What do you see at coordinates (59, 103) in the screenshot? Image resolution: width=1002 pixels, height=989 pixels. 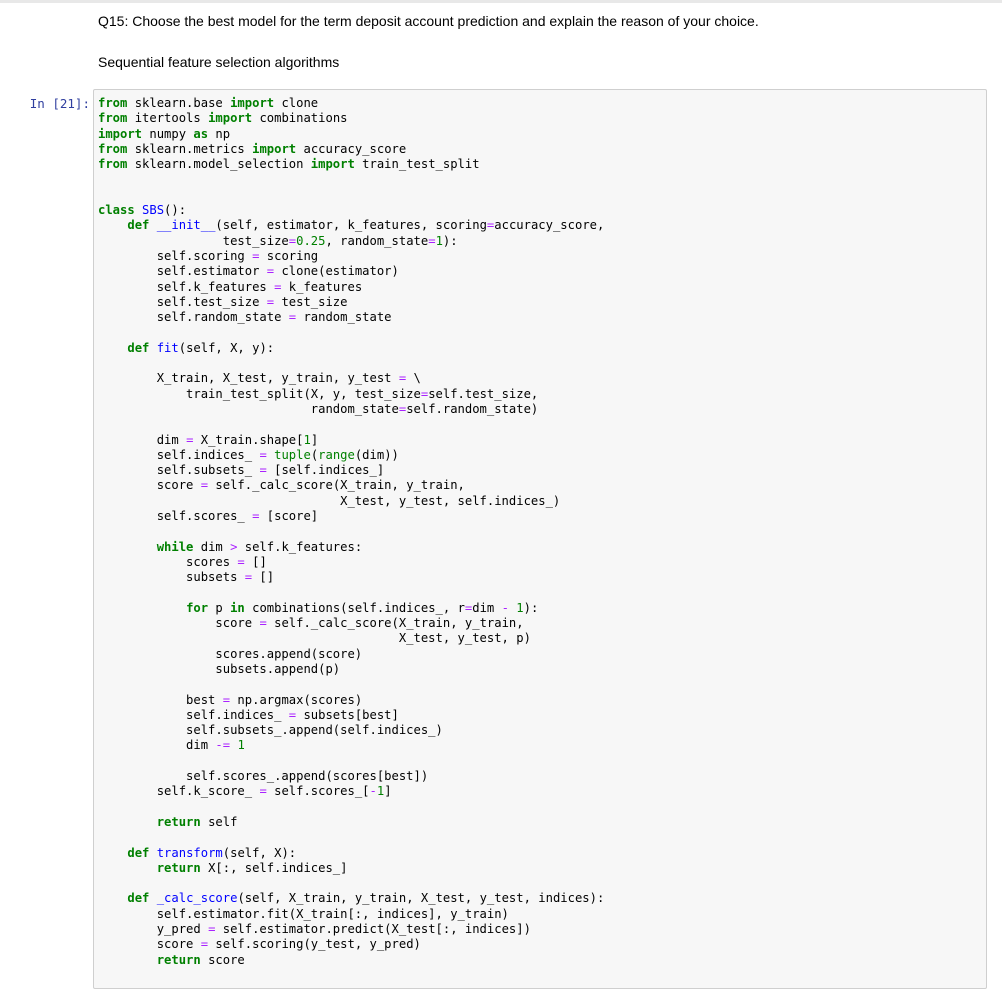 I see `cell-prompt: In [21]:` at bounding box center [59, 103].